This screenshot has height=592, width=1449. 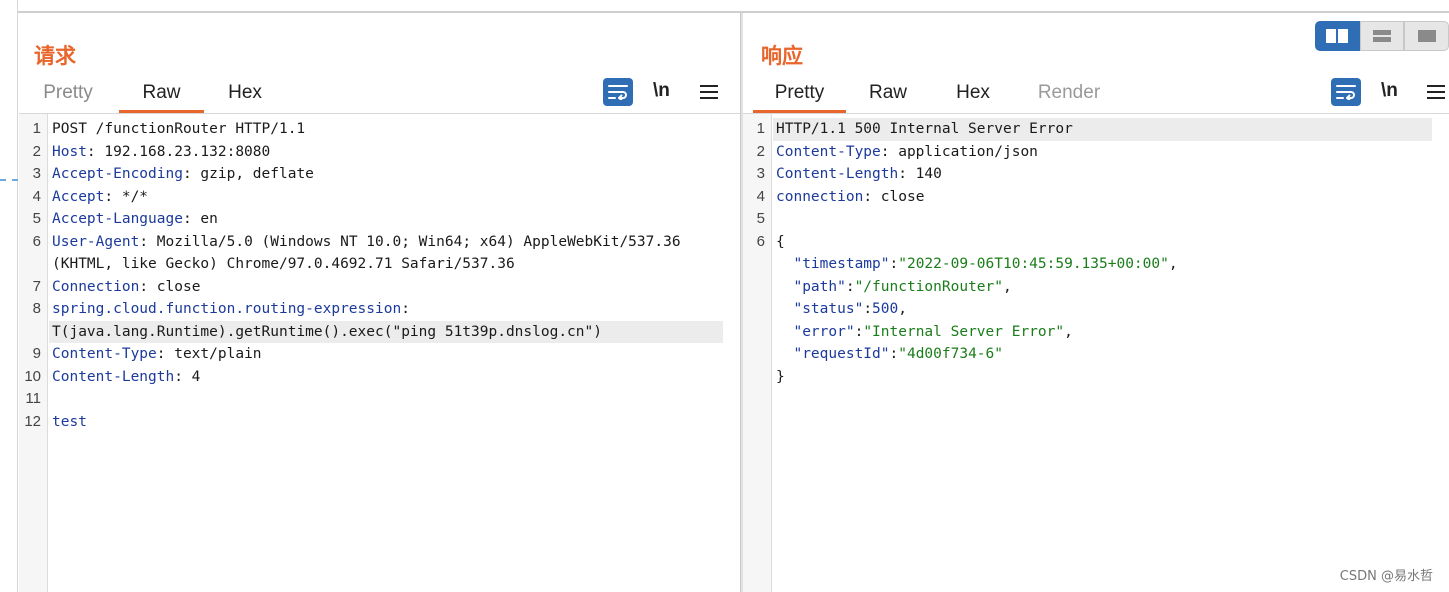 I want to click on token: Connection, so click(x=96, y=286).